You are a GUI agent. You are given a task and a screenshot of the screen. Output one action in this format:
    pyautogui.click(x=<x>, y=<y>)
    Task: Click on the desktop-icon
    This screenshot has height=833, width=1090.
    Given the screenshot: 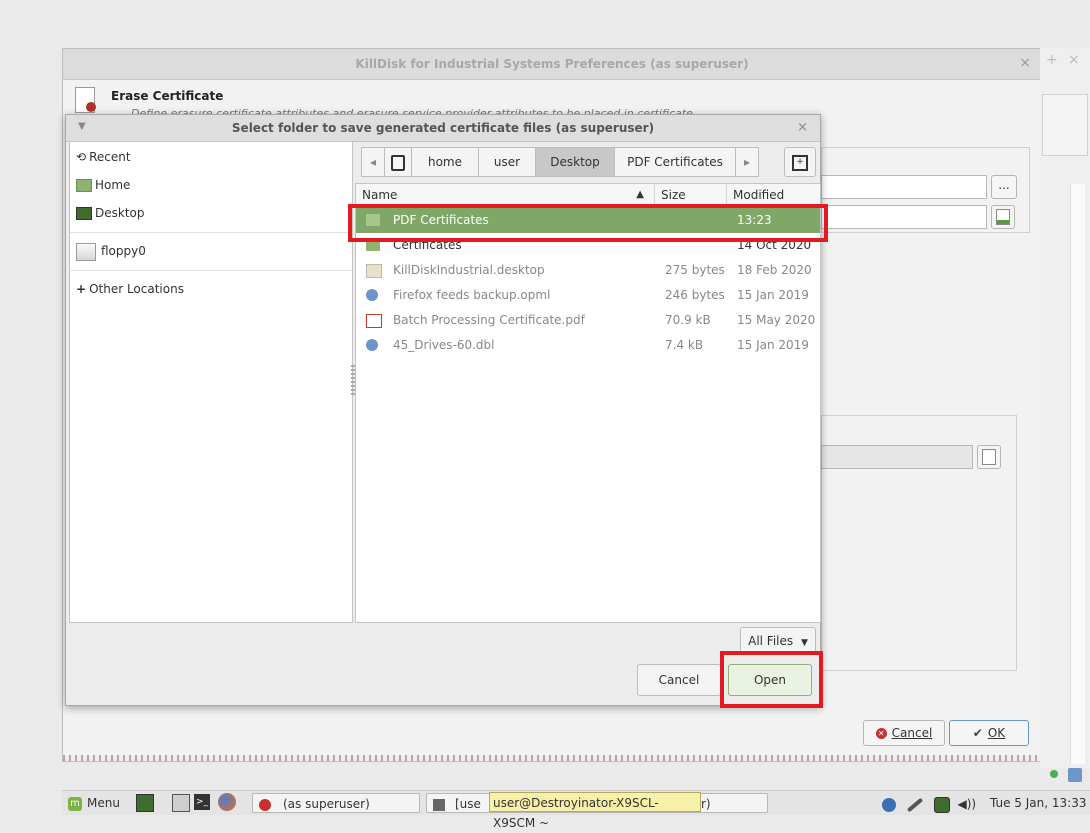 What is the action you would take?
    pyautogui.click(x=84, y=213)
    